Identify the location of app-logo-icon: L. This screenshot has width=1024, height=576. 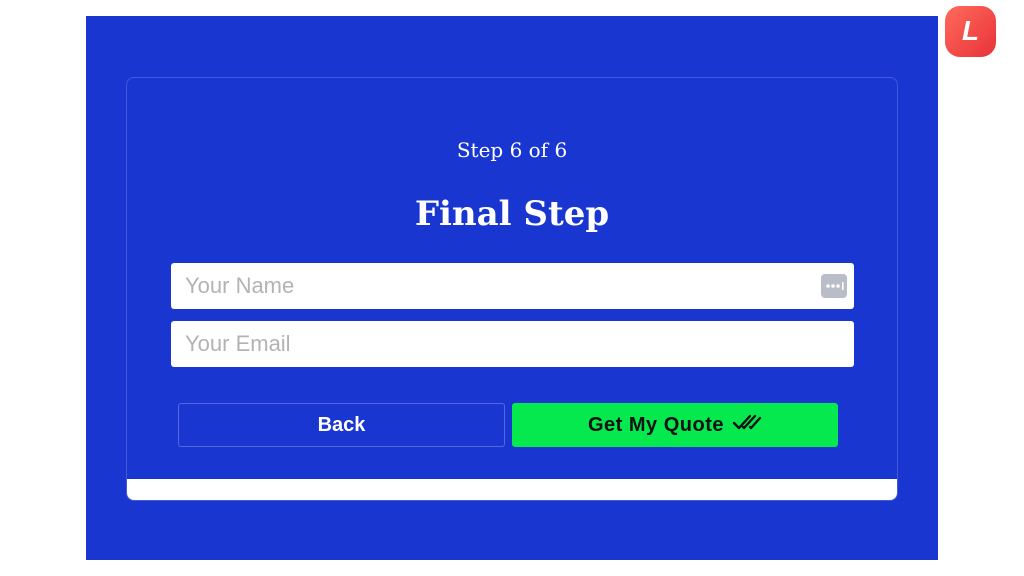
(970, 31).